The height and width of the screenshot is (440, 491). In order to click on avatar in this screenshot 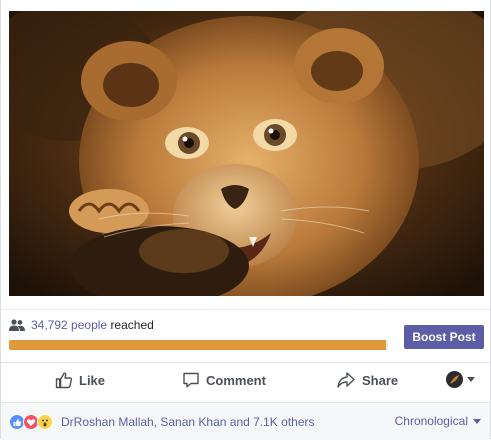, I will do `click(454, 379)`.